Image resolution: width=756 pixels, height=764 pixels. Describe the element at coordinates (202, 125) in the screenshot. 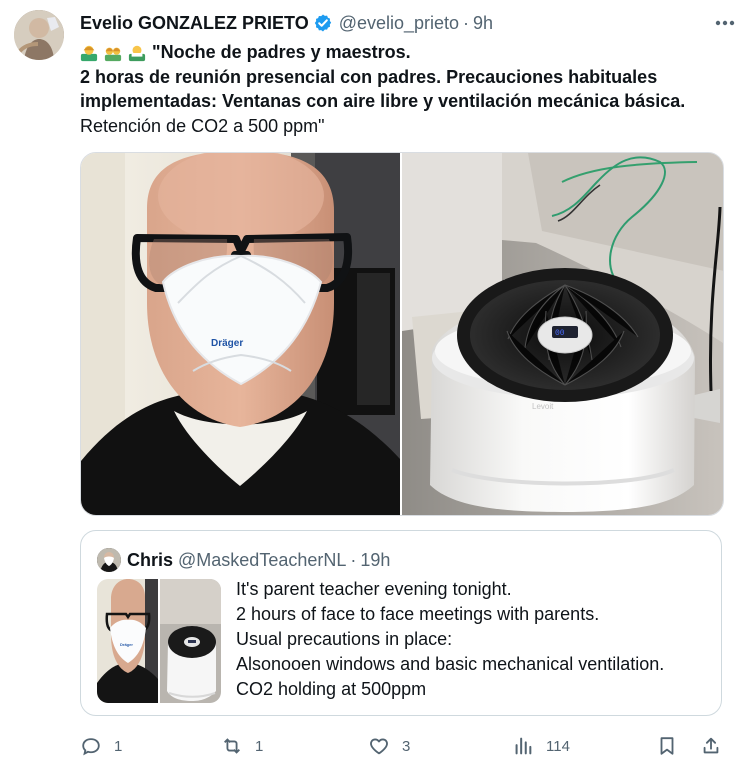

I see `tweet-text-line-4: Retención de CO2 a 500 ppm"` at that location.